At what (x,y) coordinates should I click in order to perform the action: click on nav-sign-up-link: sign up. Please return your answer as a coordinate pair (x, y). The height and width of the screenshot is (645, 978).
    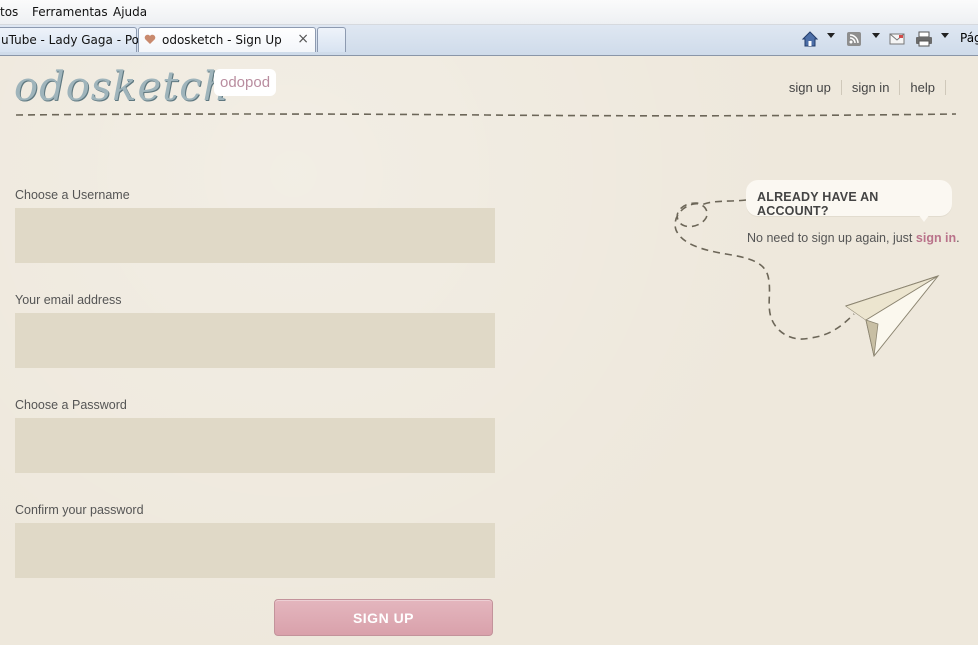
    Looking at the image, I should click on (810, 87).